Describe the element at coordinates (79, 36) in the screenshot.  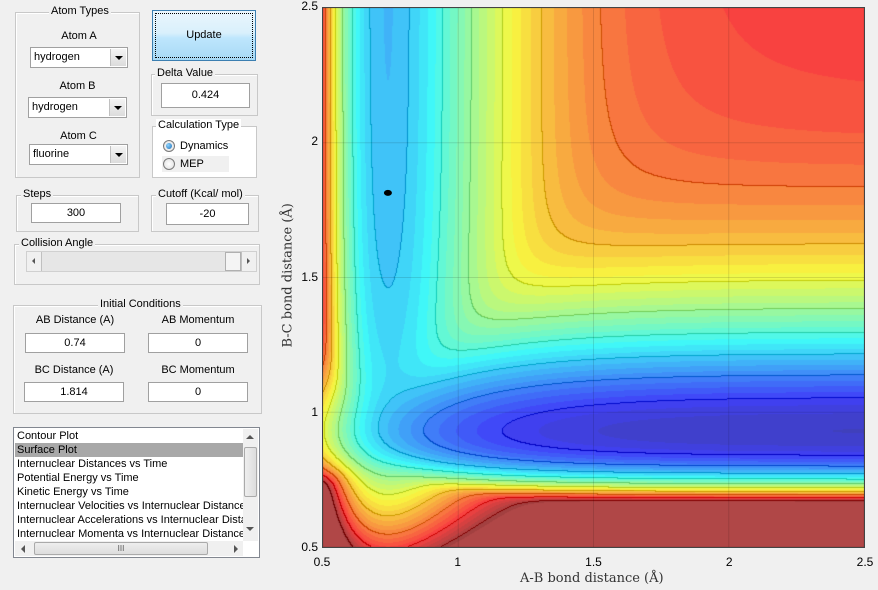
I see `atom-a-label: Atom A` at that location.